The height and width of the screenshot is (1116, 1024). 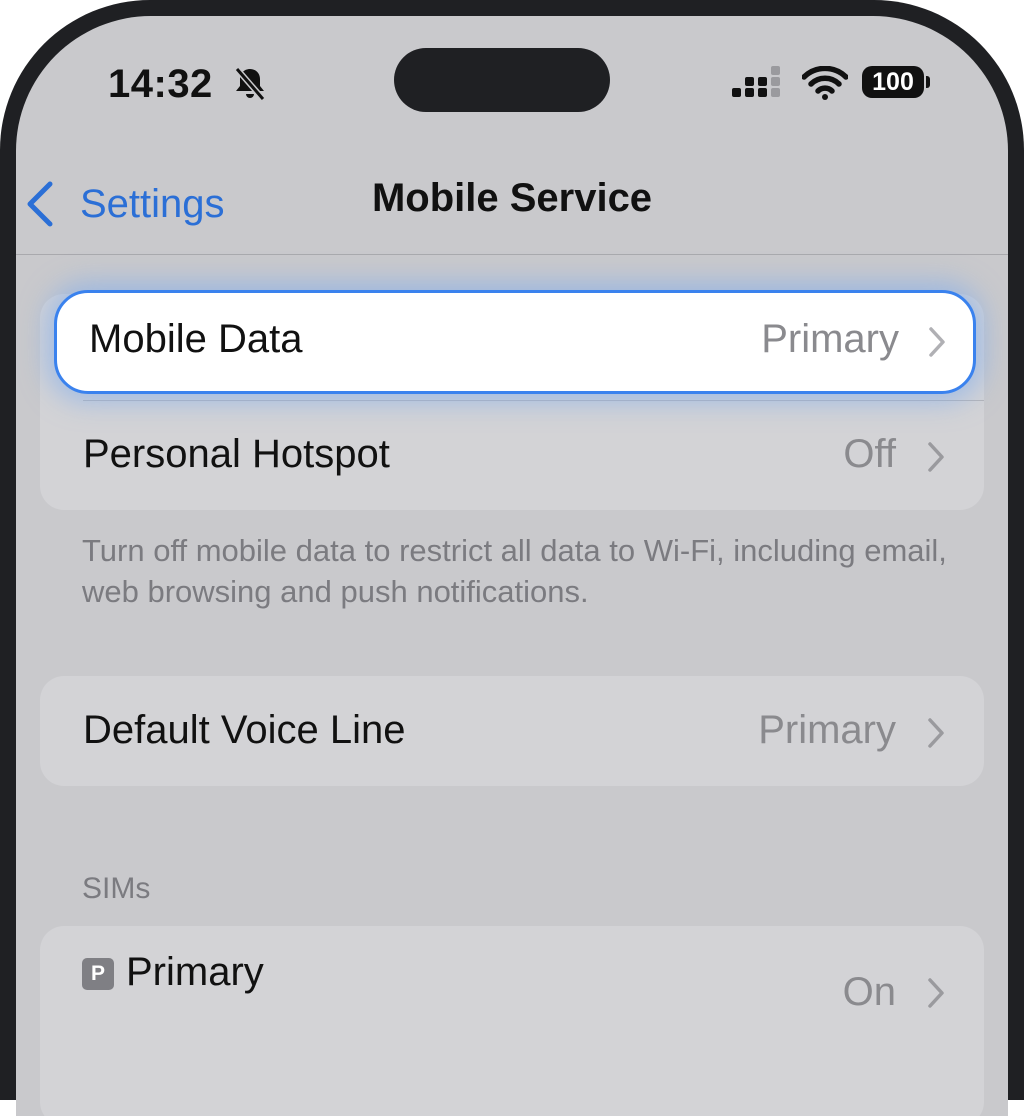 I want to click on status-time: 14:32, so click(x=160, y=84).